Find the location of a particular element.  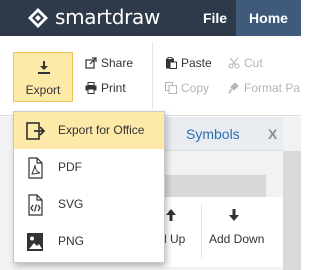

menu-item-pdf: PDF is located at coordinates (89, 167).